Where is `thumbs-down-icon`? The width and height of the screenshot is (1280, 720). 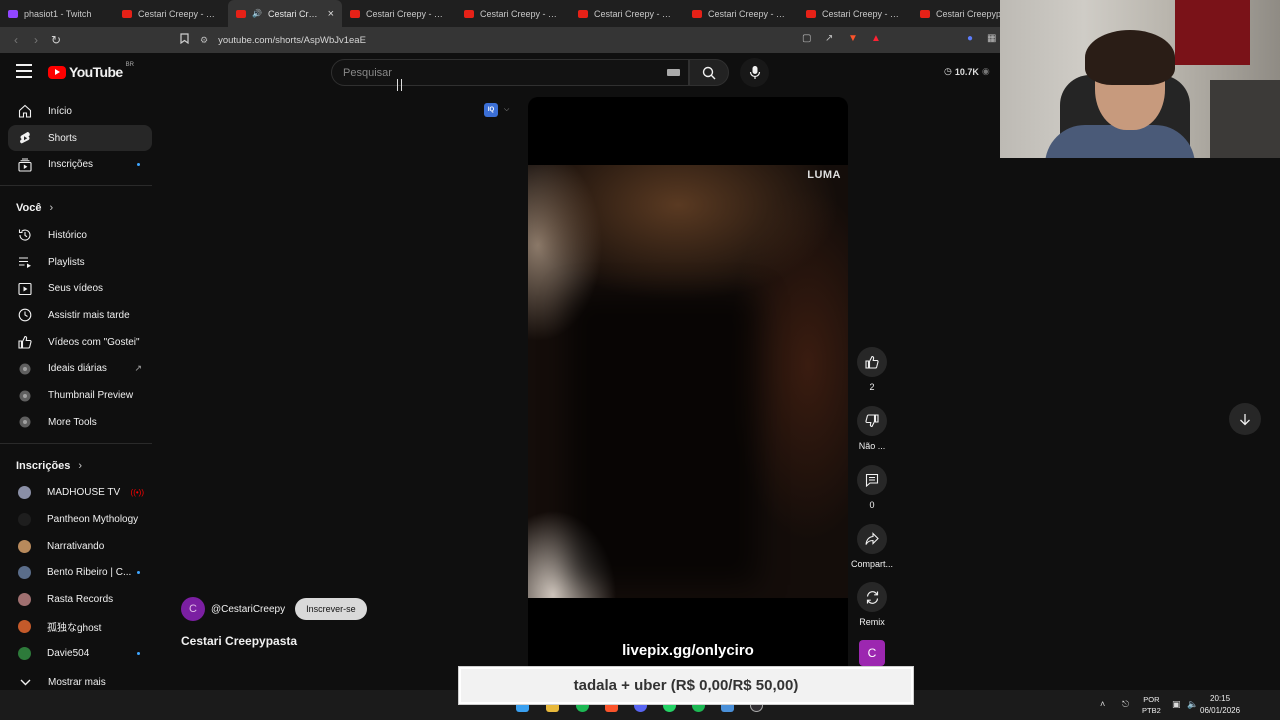 thumbs-down-icon is located at coordinates (872, 421).